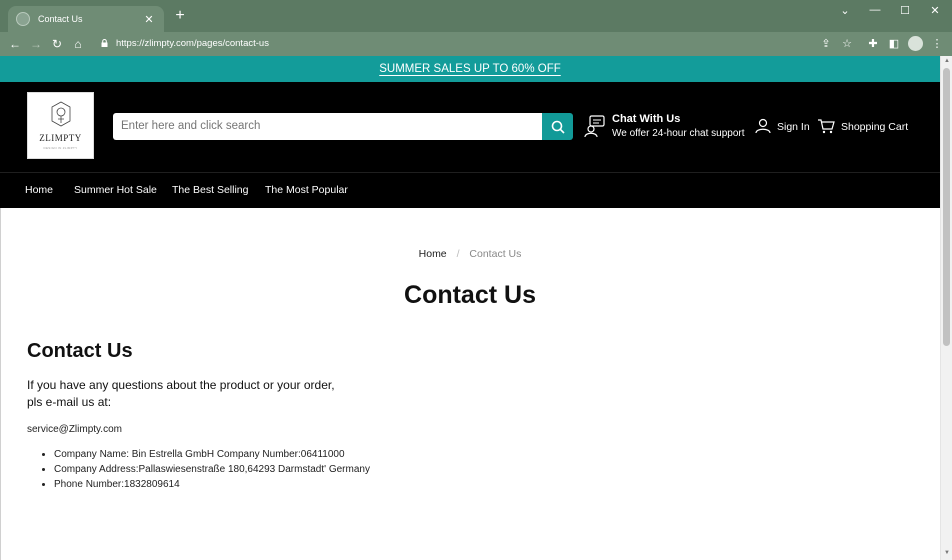 The image size is (952, 560). Describe the element at coordinates (937, 44) in the screenshot. I see `menu-icon: ⋮` at that location.